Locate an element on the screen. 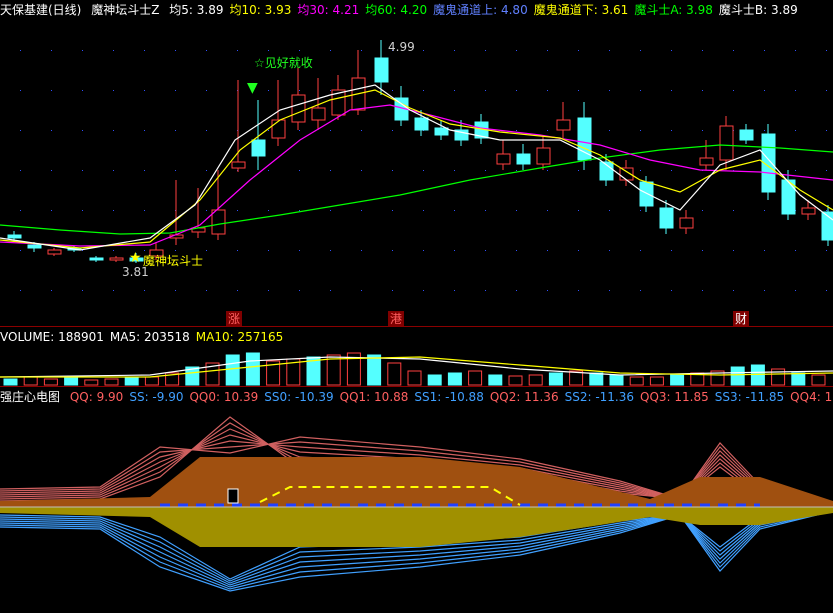  stock-title: 天保基建(日线) is located at coordinates (40, 10).